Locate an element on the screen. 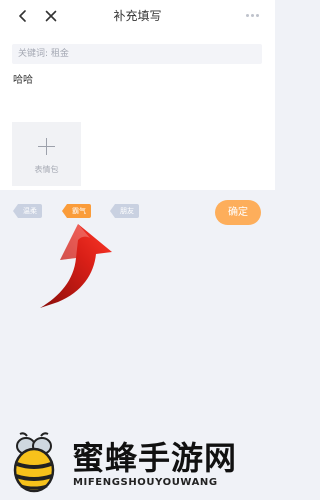  more-dots-icon is located at coordinates (247, 15).